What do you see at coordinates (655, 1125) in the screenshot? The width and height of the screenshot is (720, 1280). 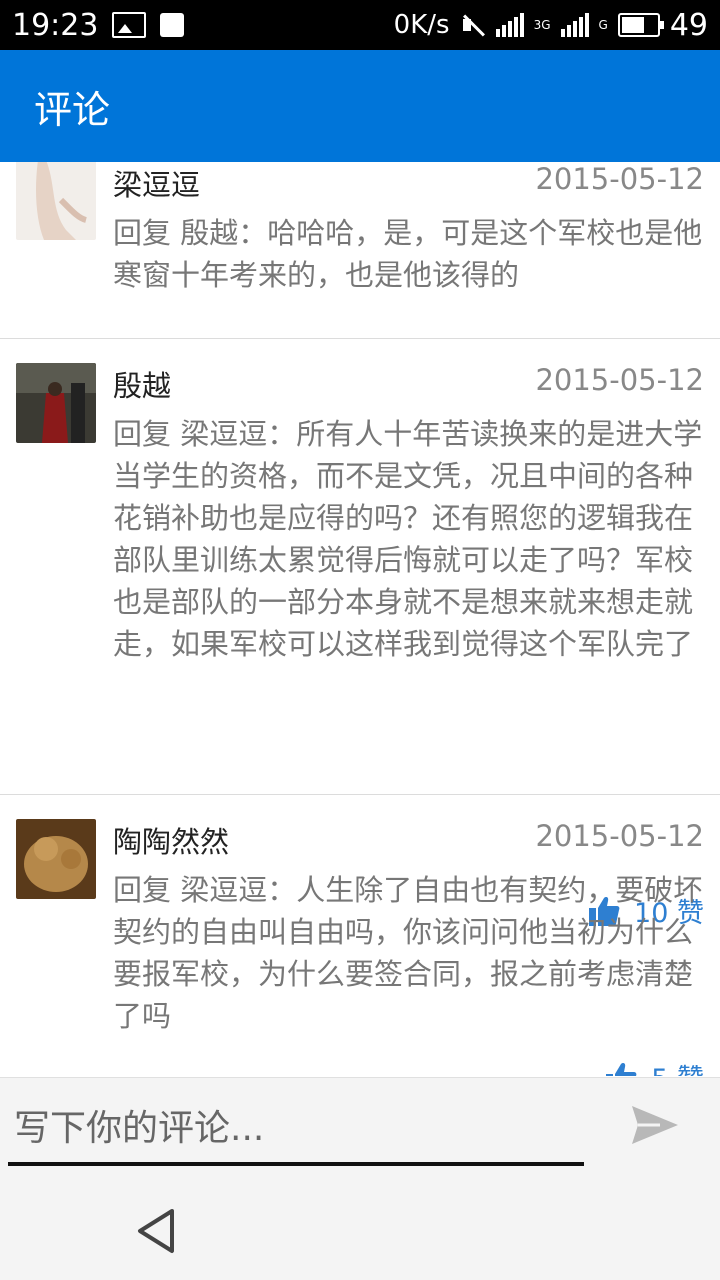 I see `send-icon` at bounding box center [655, 1125].